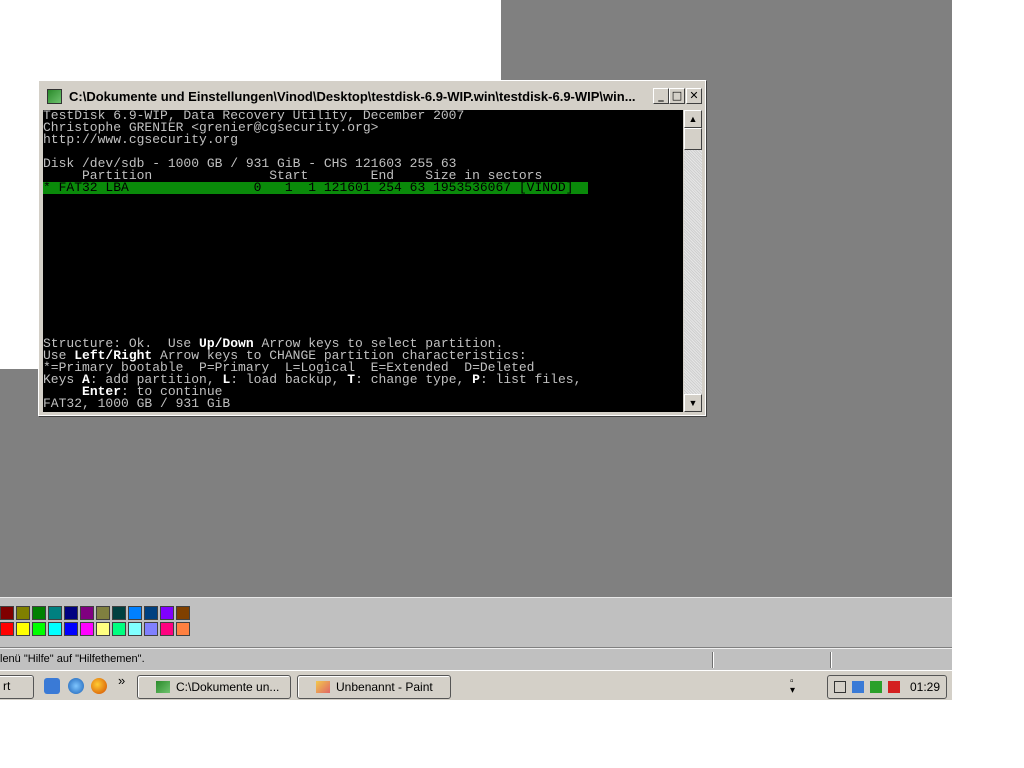 The image size is (1024, 768). What do you see at coordinates (693, 403) in the screenshot?
I see `scroll-down-button: ▼` at bounding box center [693, 403].